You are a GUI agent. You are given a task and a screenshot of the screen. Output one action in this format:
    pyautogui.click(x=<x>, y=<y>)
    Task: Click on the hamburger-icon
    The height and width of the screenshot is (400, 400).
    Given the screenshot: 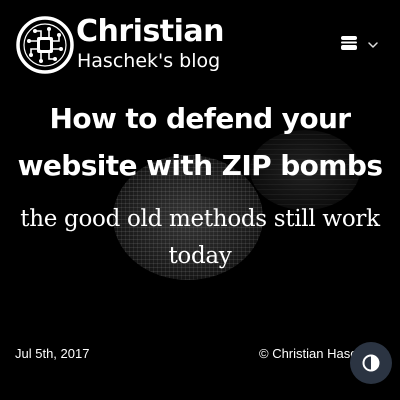 What is the action you would take?
    pyautogui.click(x=349, y=43)
    